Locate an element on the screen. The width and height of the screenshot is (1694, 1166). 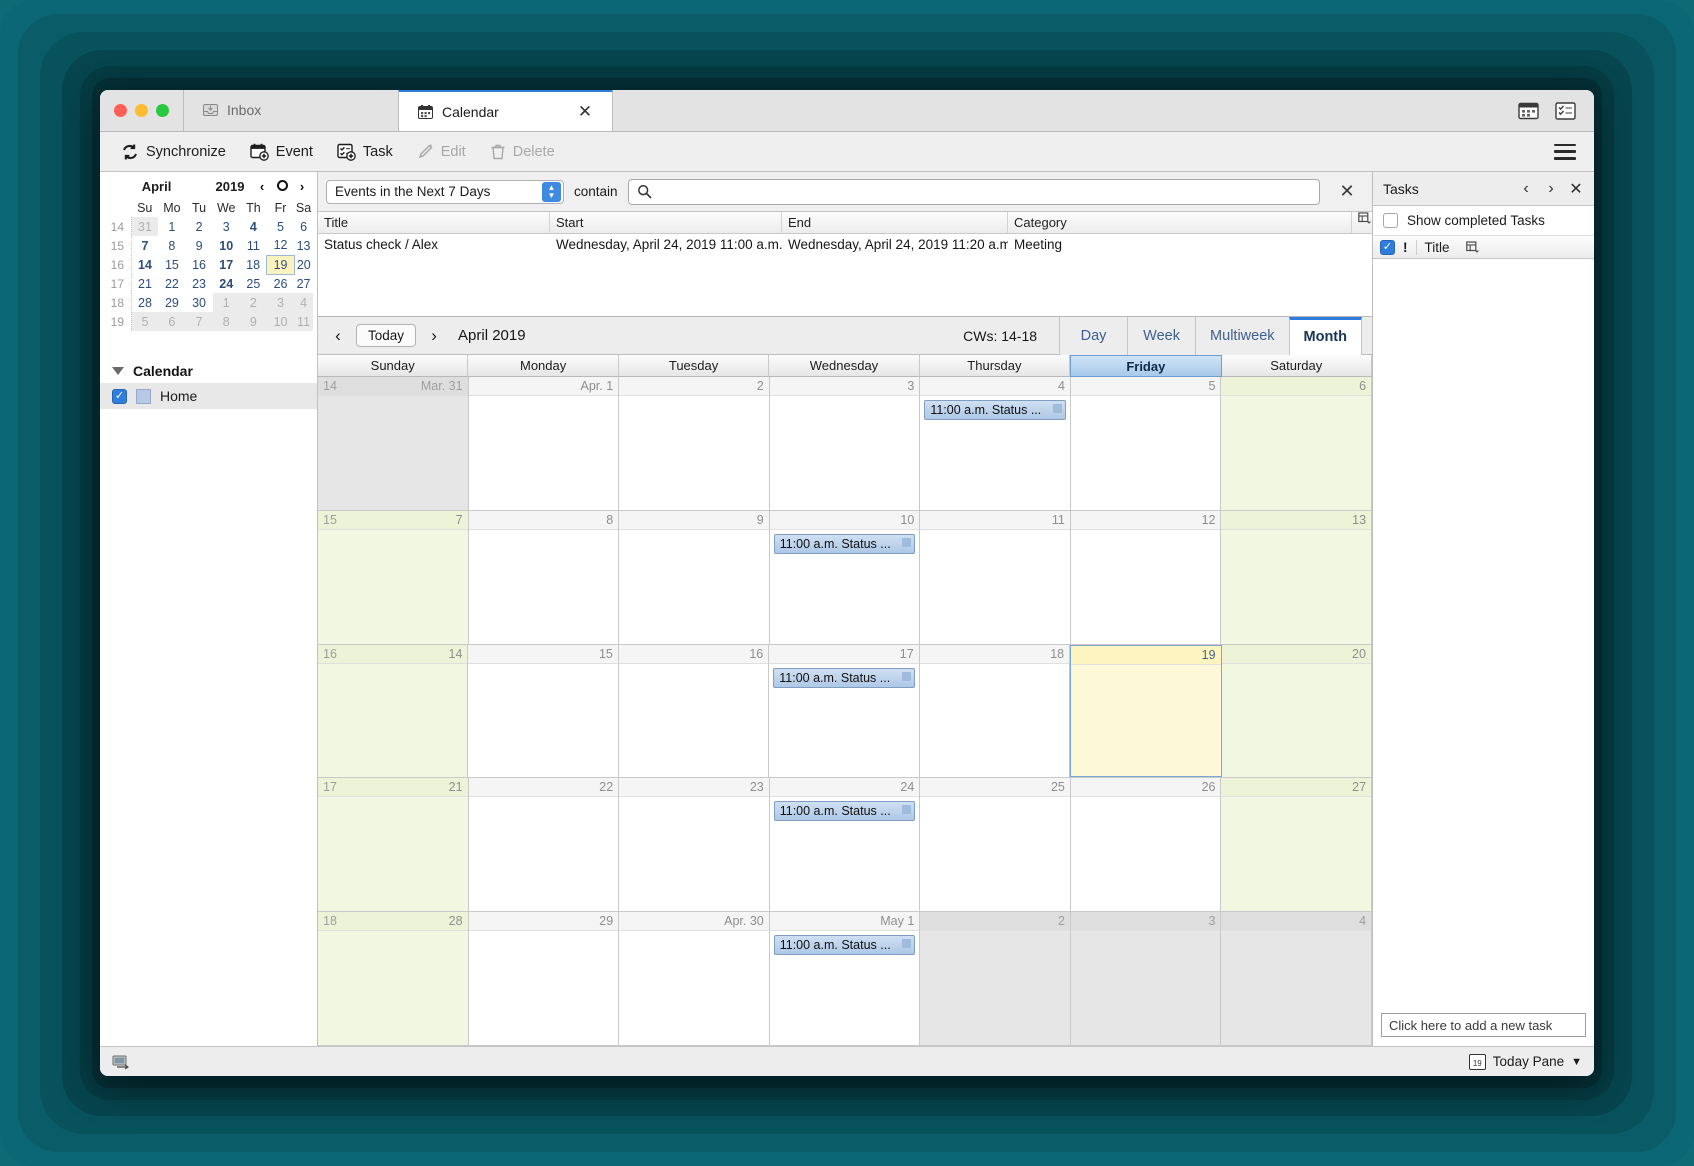
search-input is located at coordinates (973, 191).